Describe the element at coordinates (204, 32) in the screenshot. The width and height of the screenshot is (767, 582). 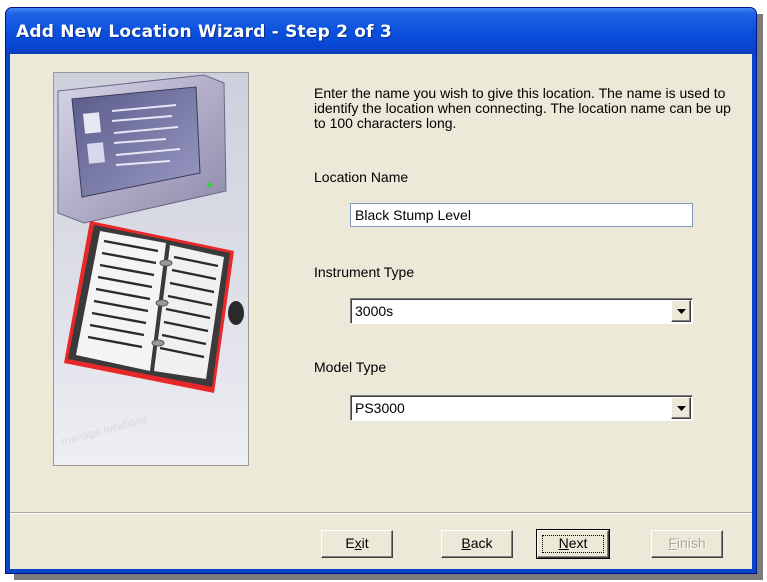
I see `window-title: Add New Location Wizard - Step 2 of 3` at that location.